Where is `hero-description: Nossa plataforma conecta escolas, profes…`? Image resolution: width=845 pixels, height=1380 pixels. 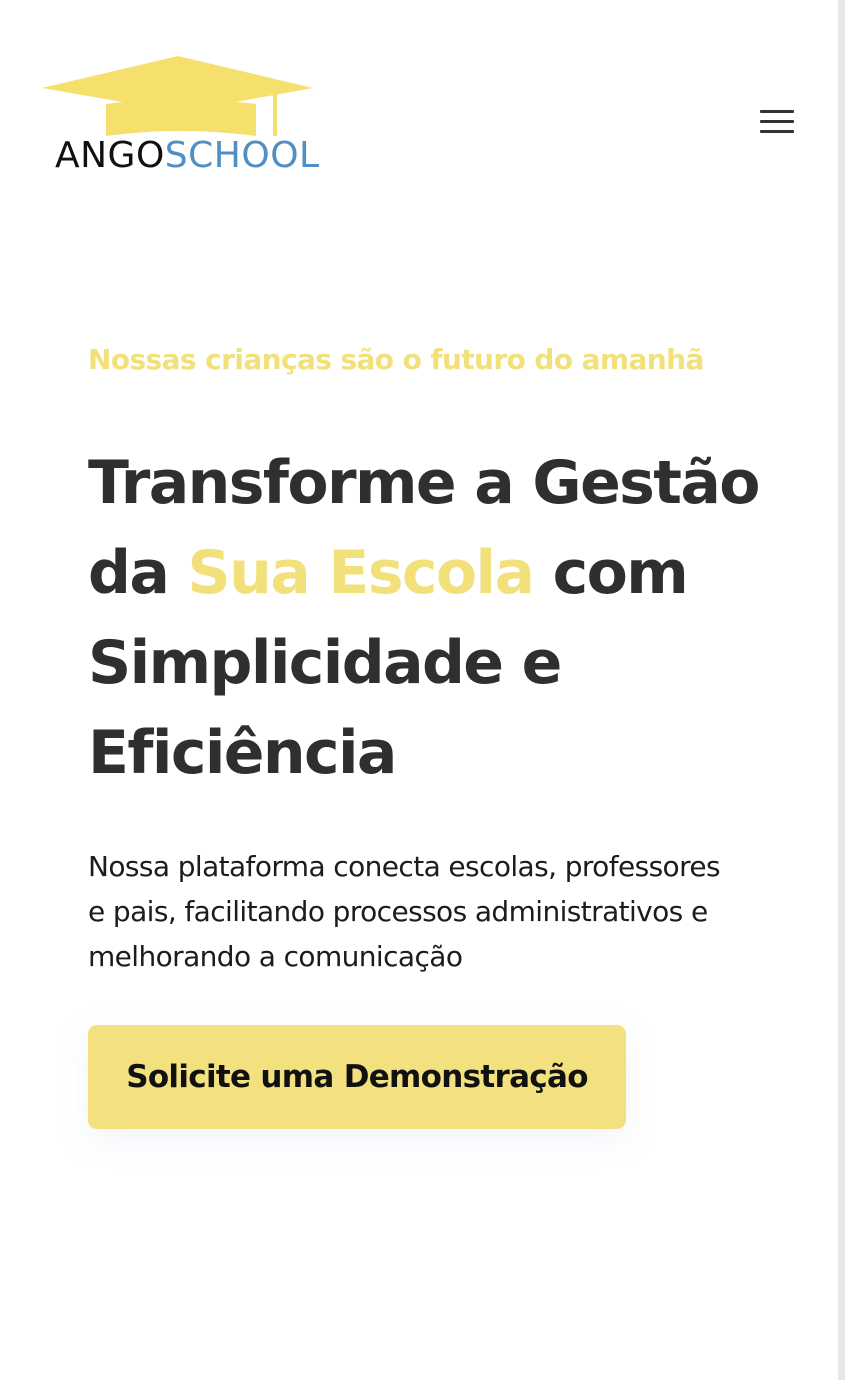 hero-description: Nossa plataforma conecta escolas, profes… is located at coordinates (404, 911).